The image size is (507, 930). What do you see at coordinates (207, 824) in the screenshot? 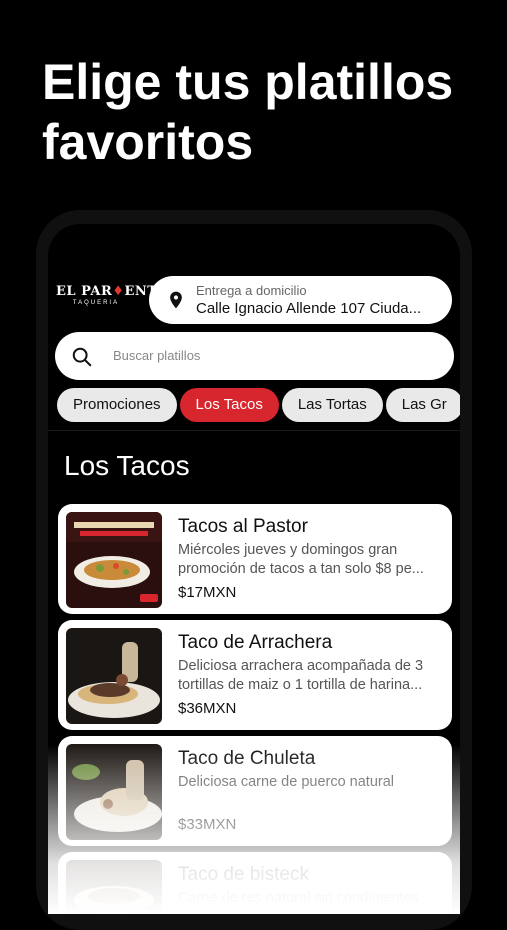
I see `product-price: $33MXN` at bounding box center [207, 824].